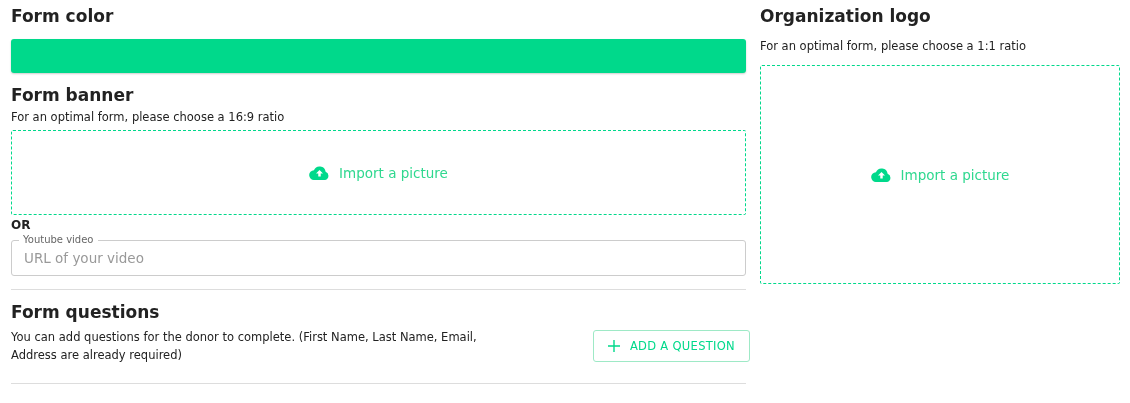  What do you see at coordinates (378, 56) in the screenshot?
I see `color-swatch` at bounding box center [378, 56].